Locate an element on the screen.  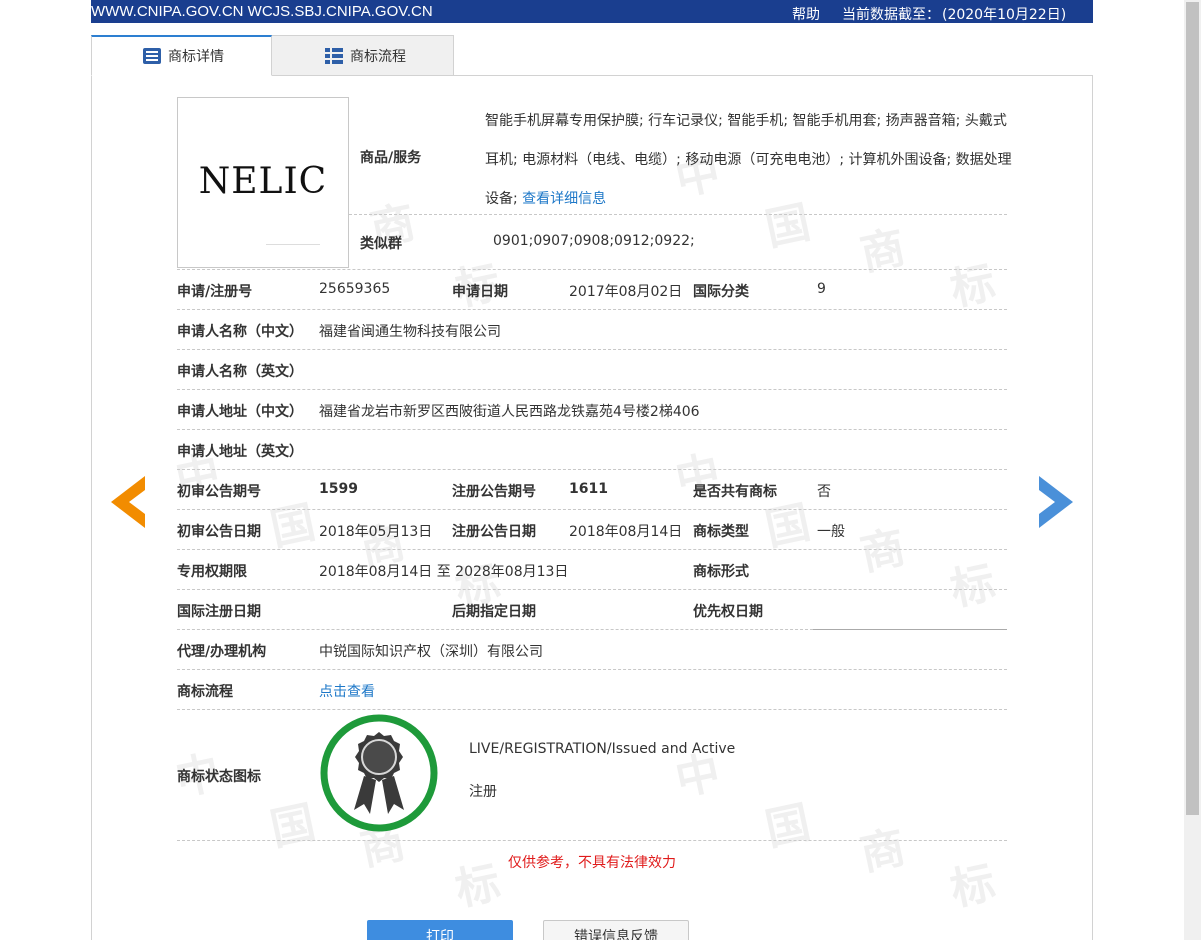
tab-trademark-details: 商标详情 is located at coordinates (181, 55).